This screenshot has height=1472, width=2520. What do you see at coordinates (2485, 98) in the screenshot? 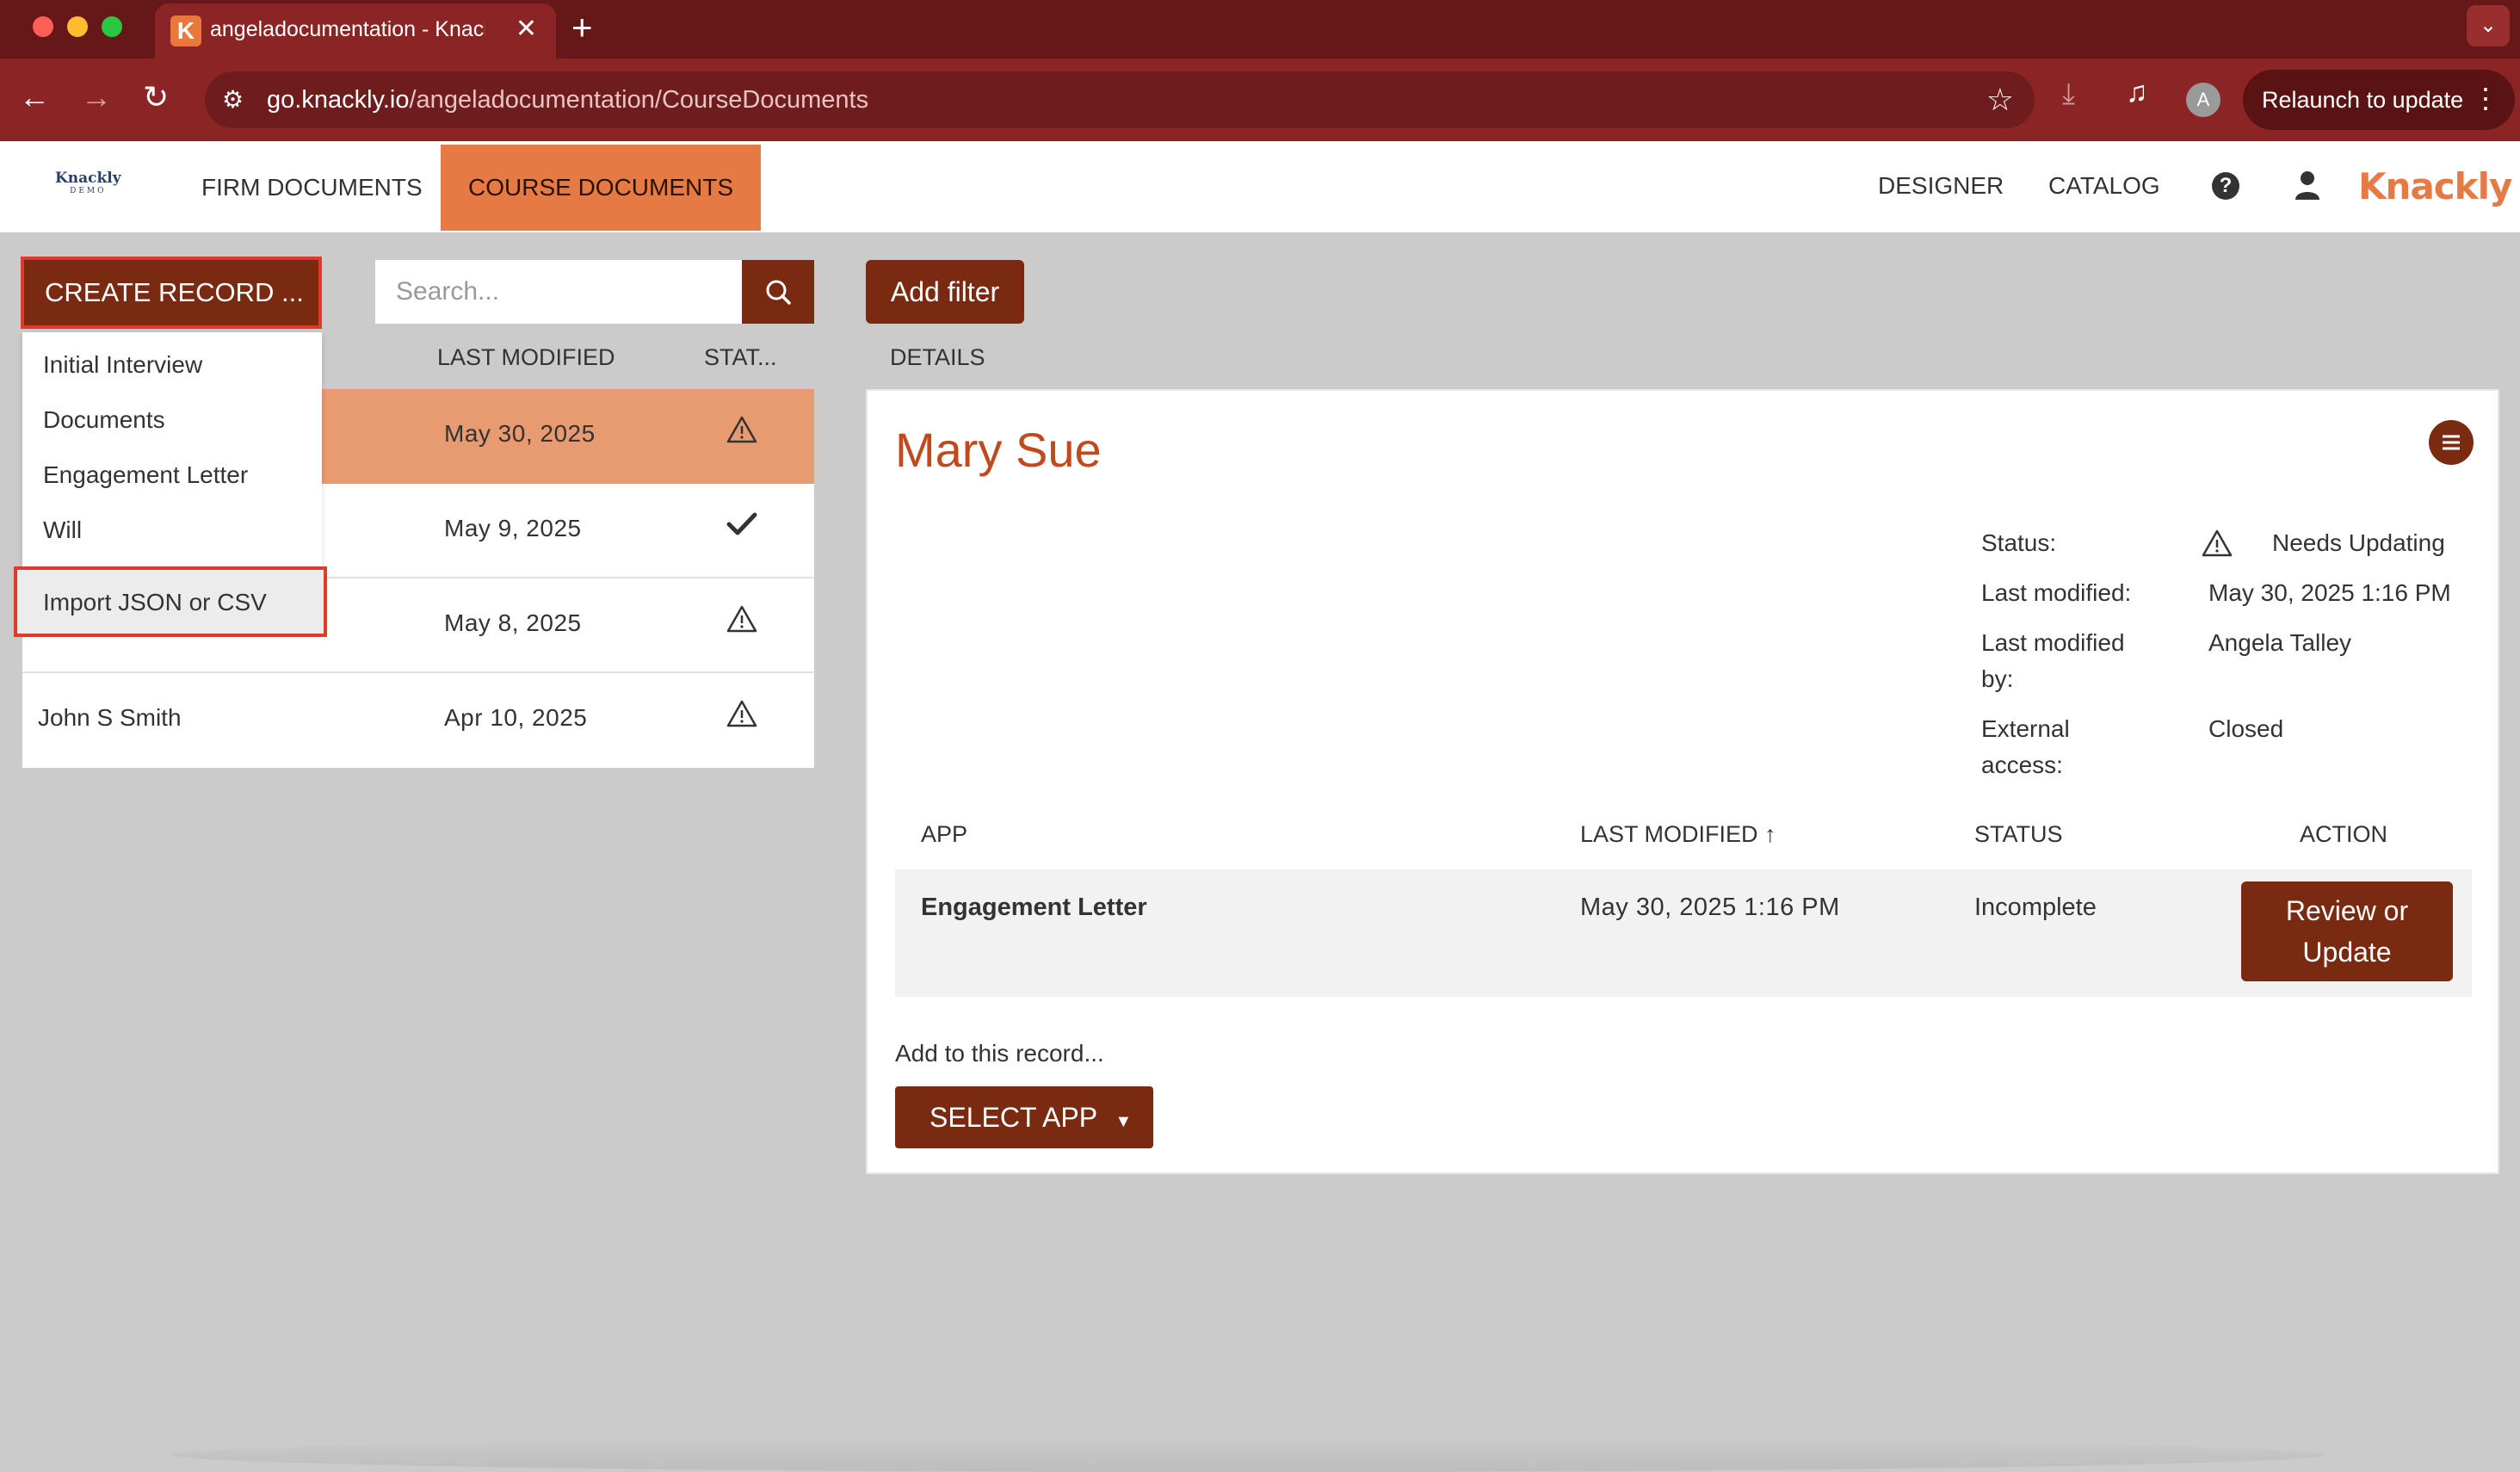
I see `more-menu-icon: ⋮` at bounding box center [2485, 98].